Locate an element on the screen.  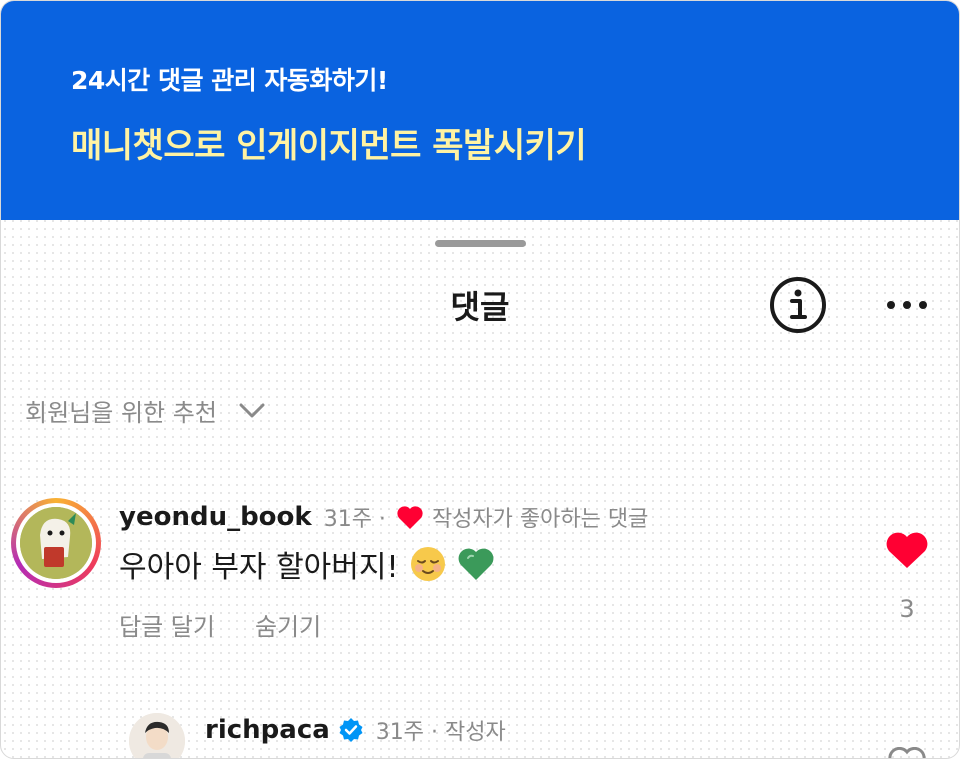
reply-header: richpaca 31주 · 작성자 is located at coordinates (355, 730).